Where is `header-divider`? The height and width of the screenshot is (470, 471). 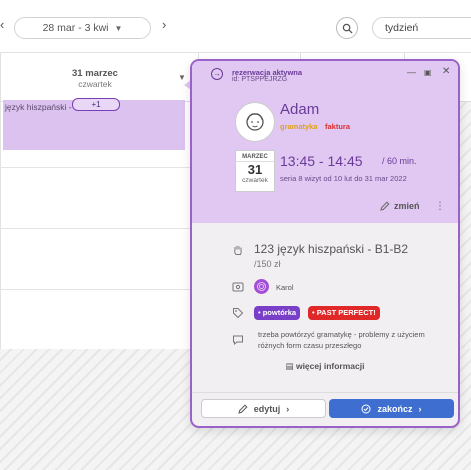
header-divider is located at coordinates (235, 52).